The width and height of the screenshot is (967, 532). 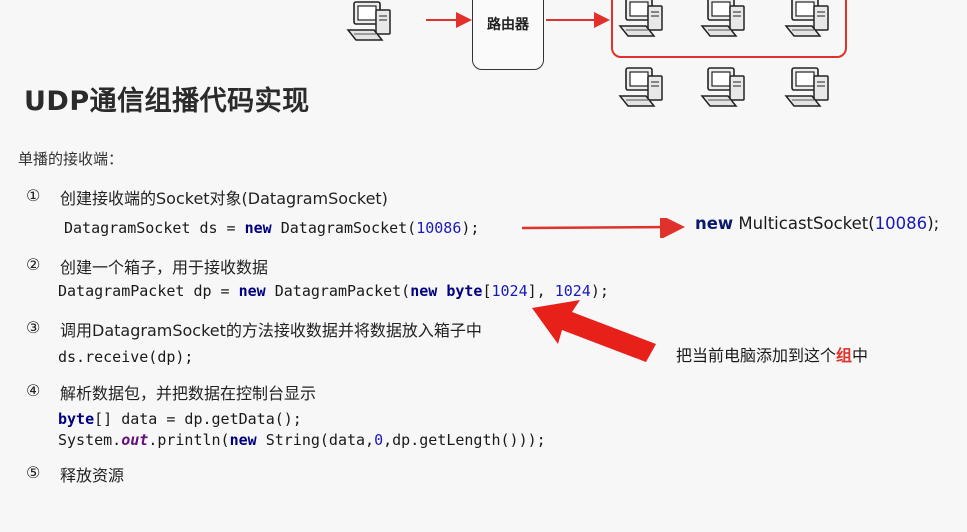 What do you see at coordinates (756, 355) in the screenshot?
I see `note-text: 把当前电脑添加到这个` at bounding box center [756, 355].